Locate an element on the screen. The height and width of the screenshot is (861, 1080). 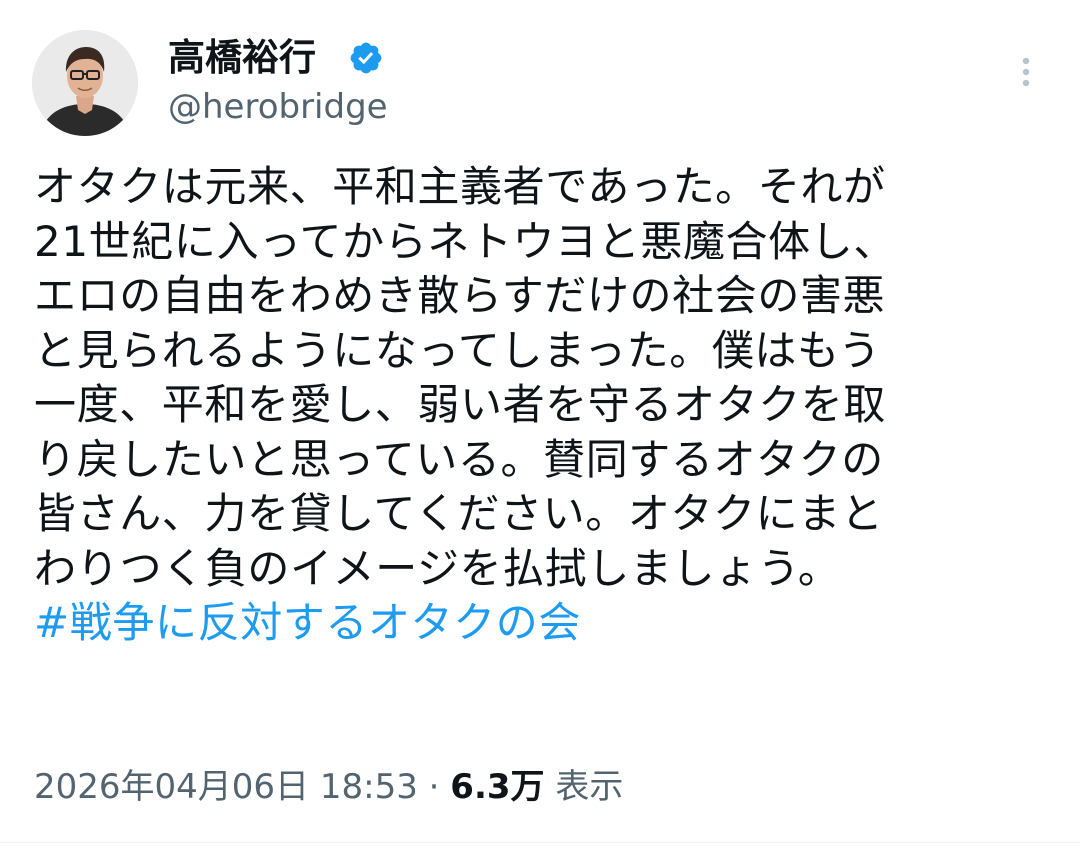
tweet-text-line: 一度、平和を愛し、弱い者を守るオタクを取 is located at coordinates (460, 404).